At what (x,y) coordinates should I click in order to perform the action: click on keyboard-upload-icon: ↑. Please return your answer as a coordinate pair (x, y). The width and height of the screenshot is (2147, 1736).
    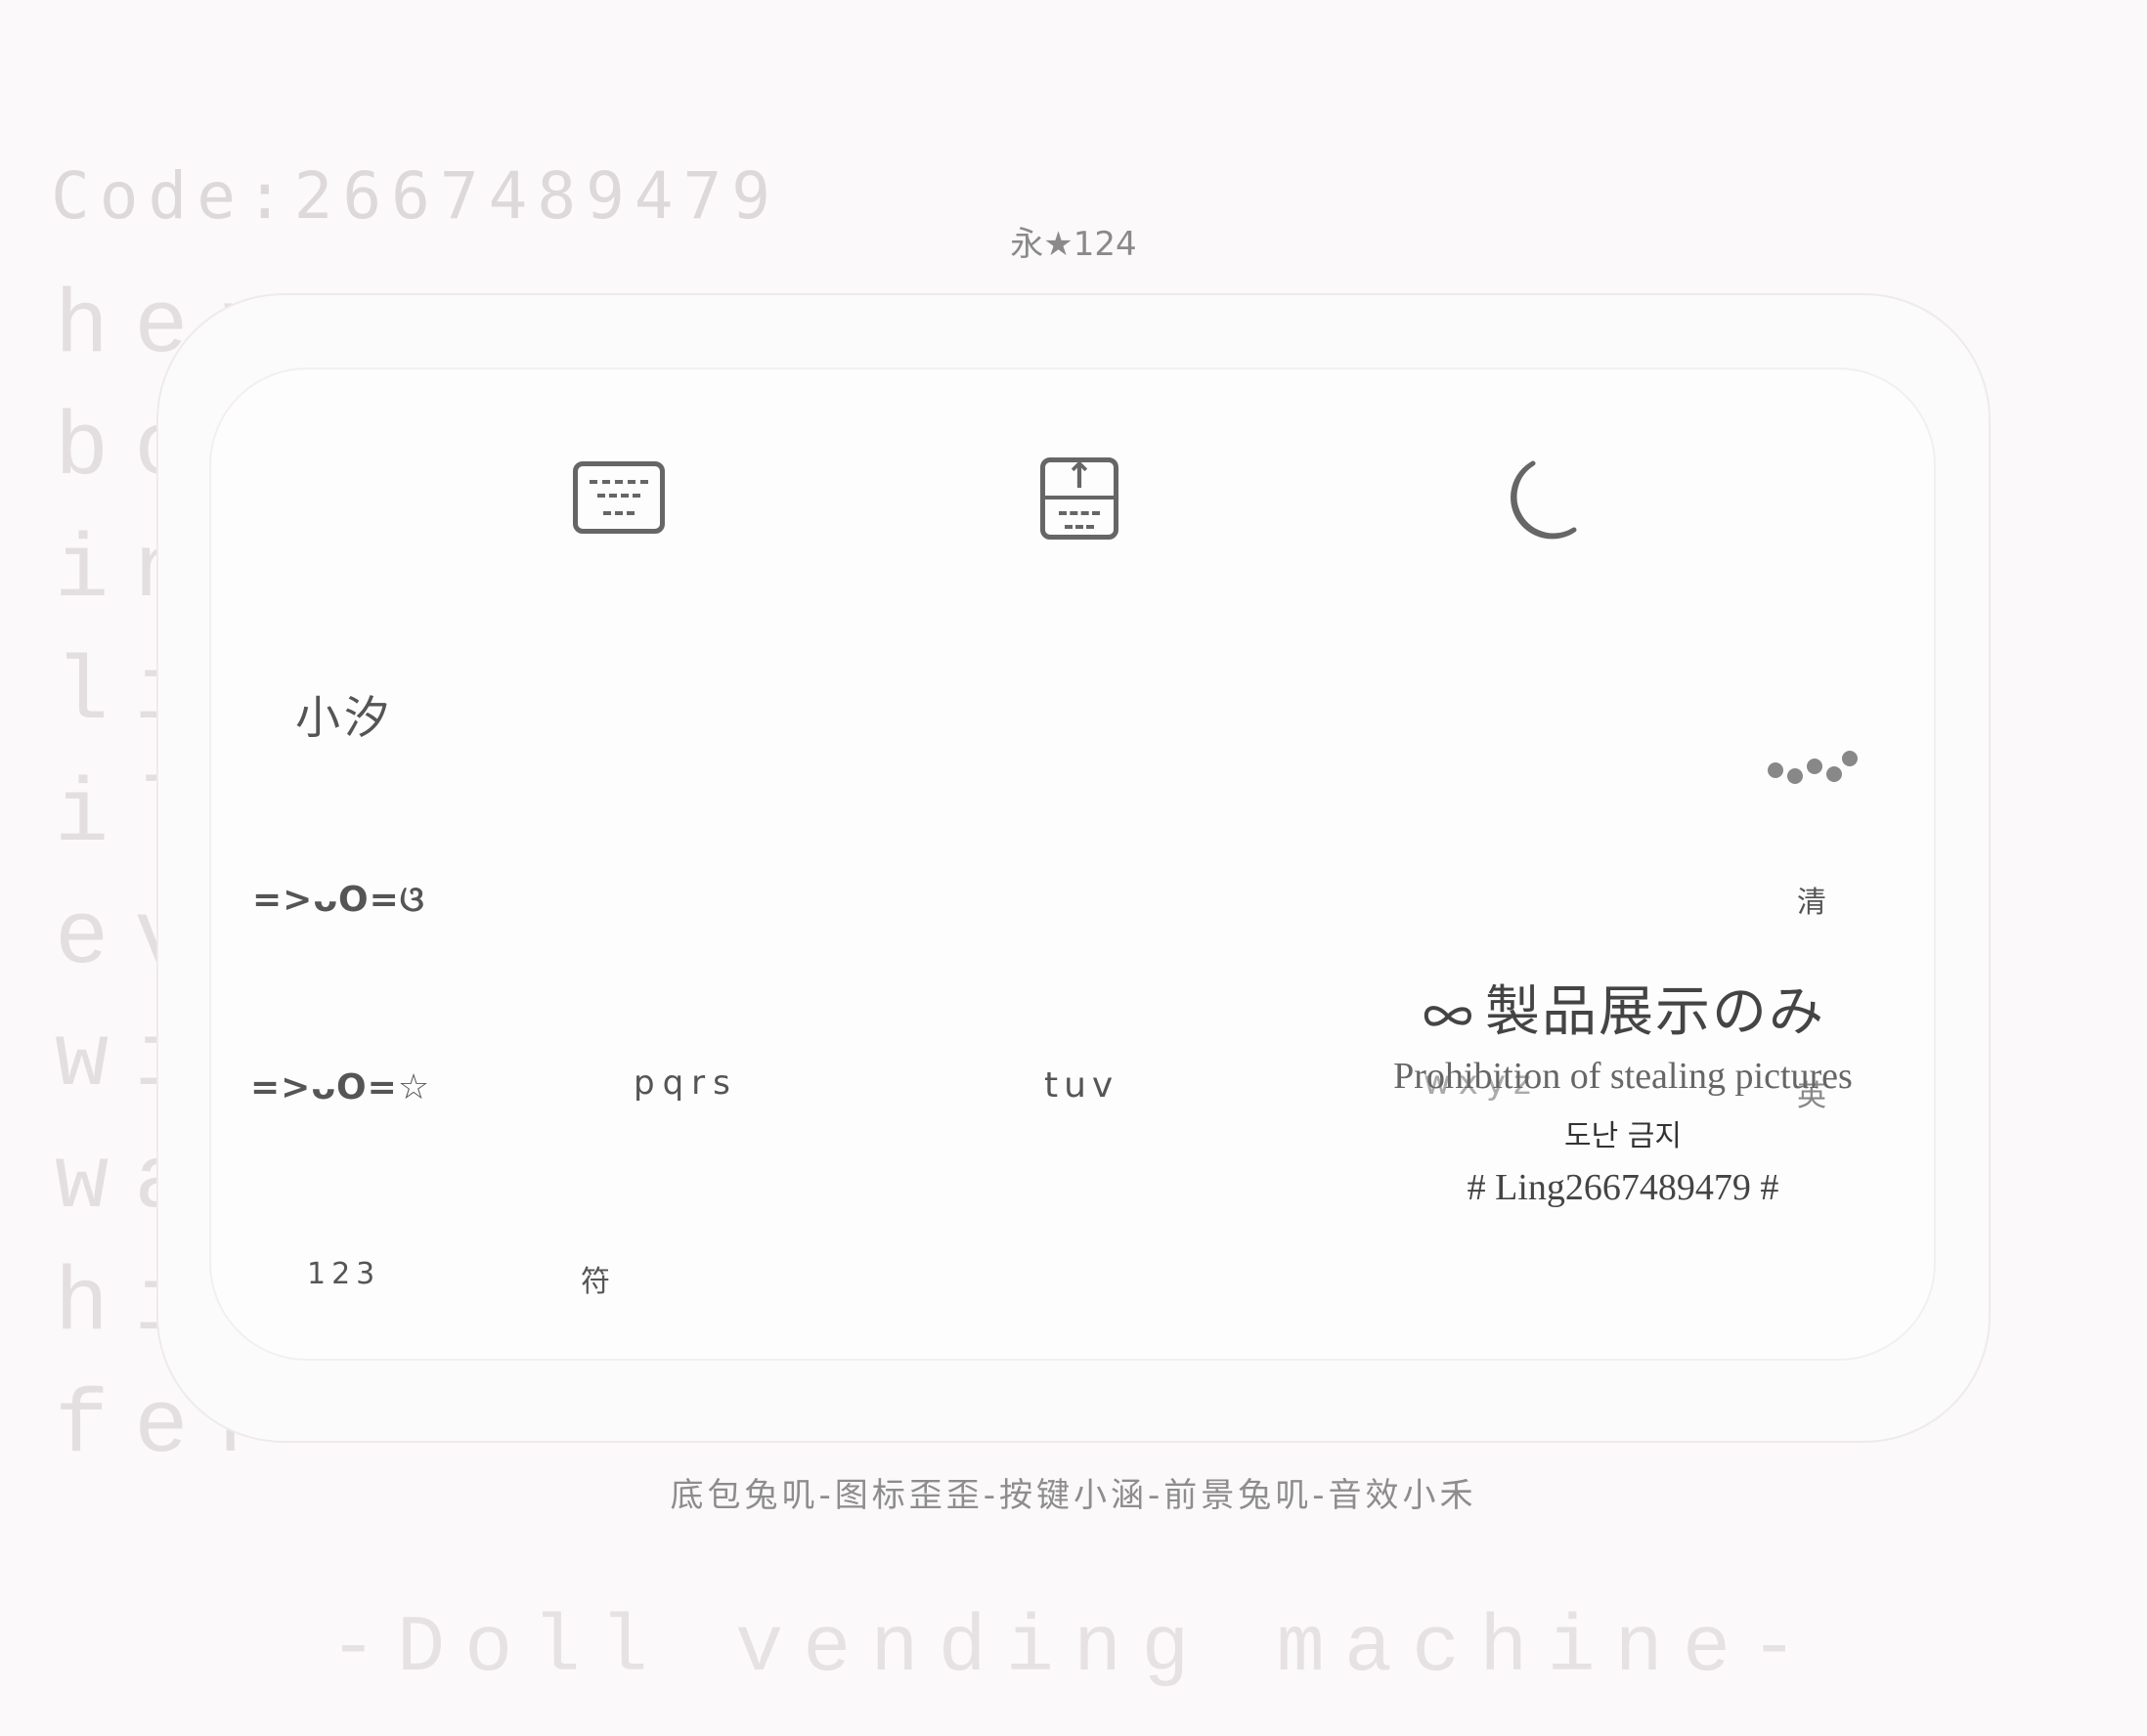
    Looking at the image, I should click on (1079, 498).